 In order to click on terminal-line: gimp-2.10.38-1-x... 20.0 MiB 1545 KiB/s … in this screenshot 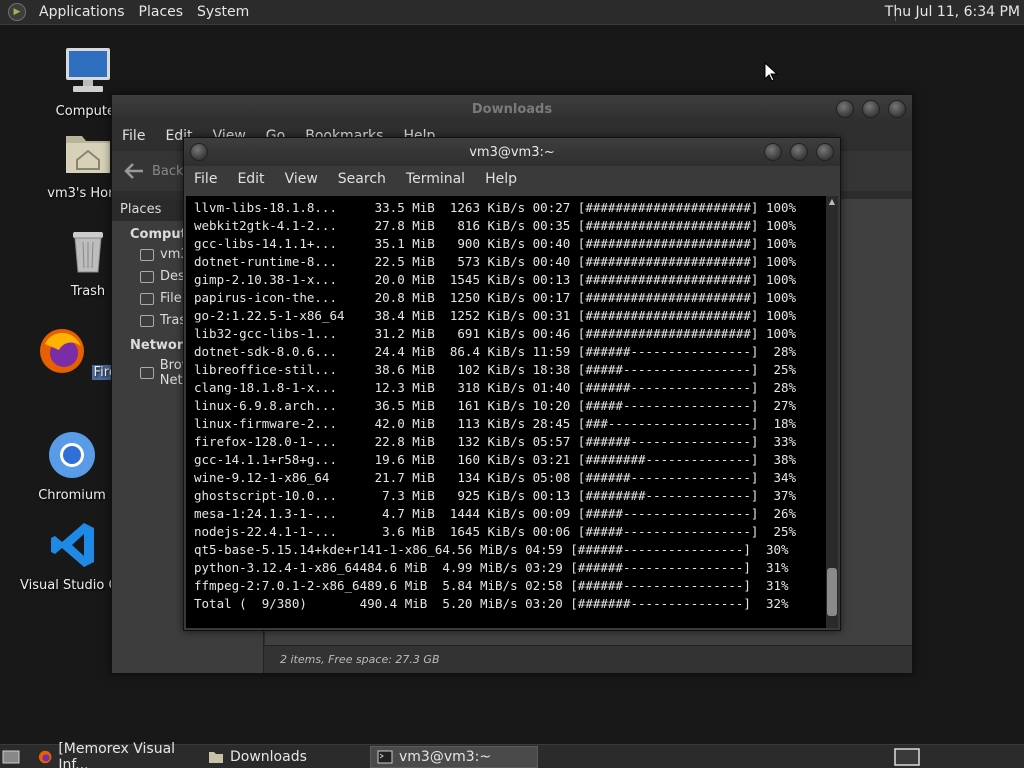, I will do `click(495, 279)`.